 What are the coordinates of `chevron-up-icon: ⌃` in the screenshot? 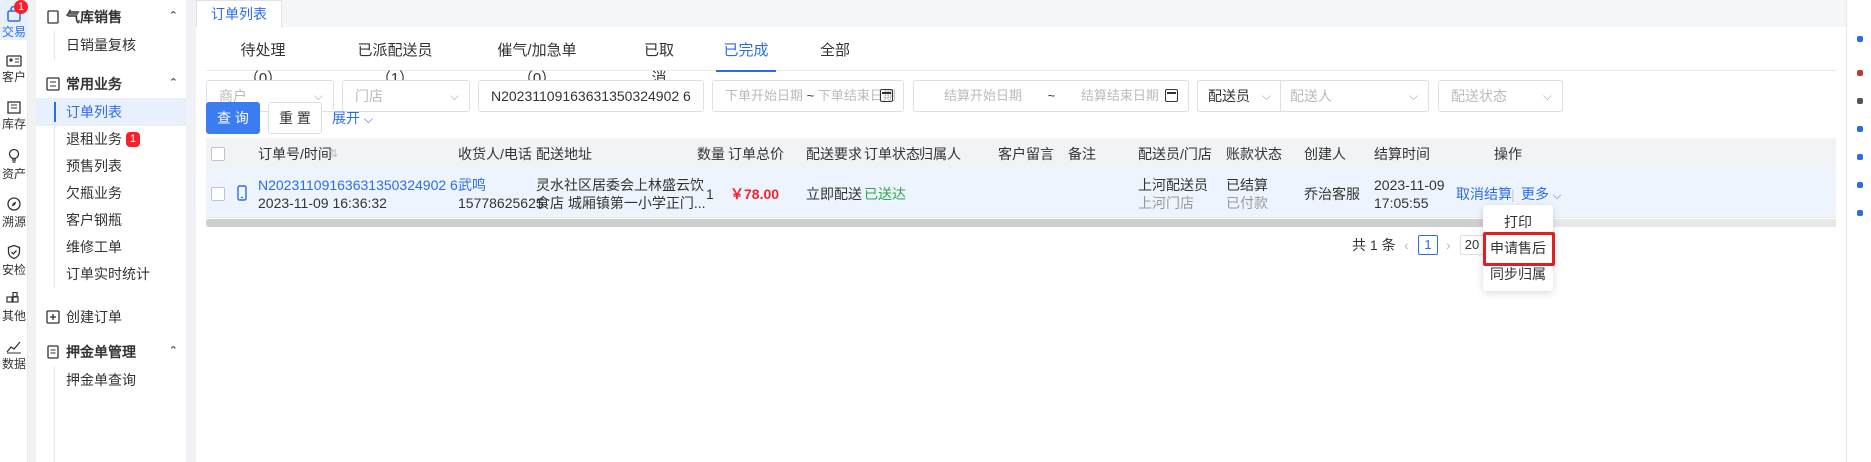 It's located at (173, 83).